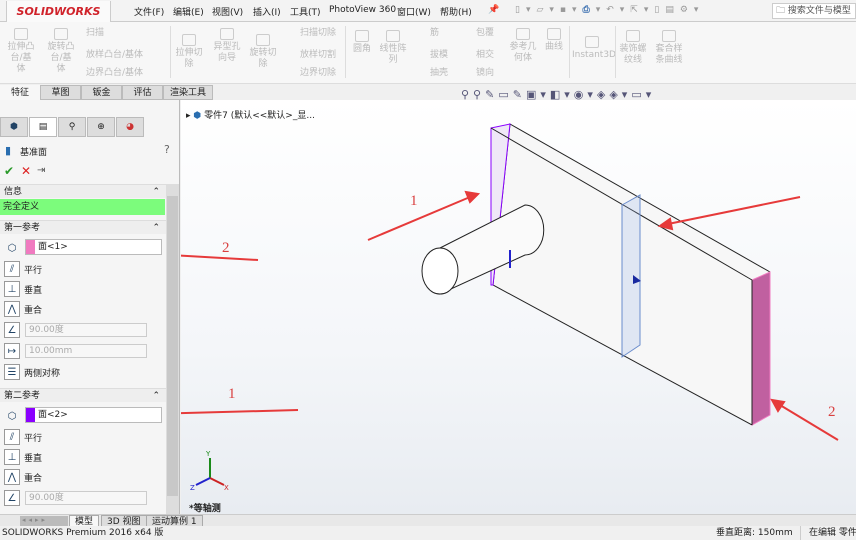 The image size is (856, 540). I want to click on selection-color-swatch, so click(30, 415).